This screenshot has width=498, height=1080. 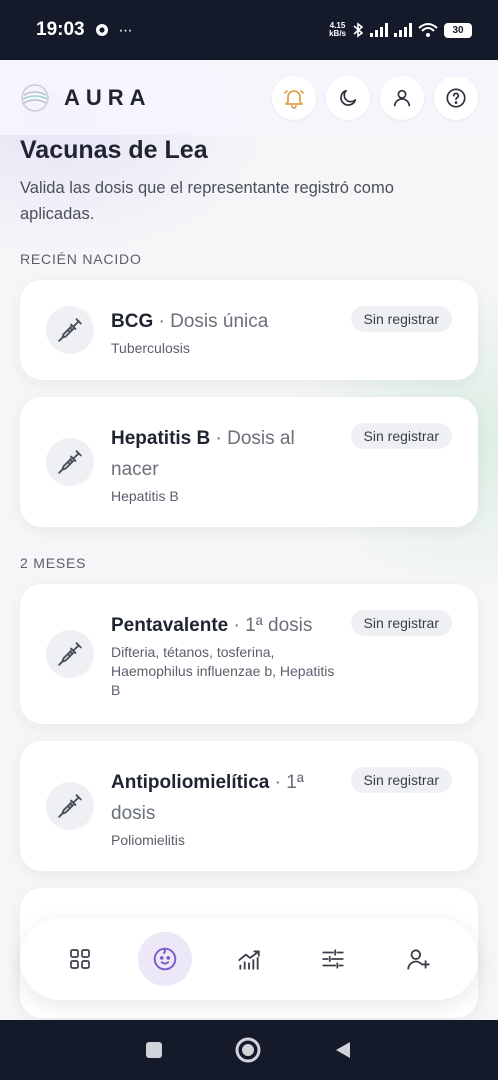 I want to click on back-icon, so click(x=343, y=1050).